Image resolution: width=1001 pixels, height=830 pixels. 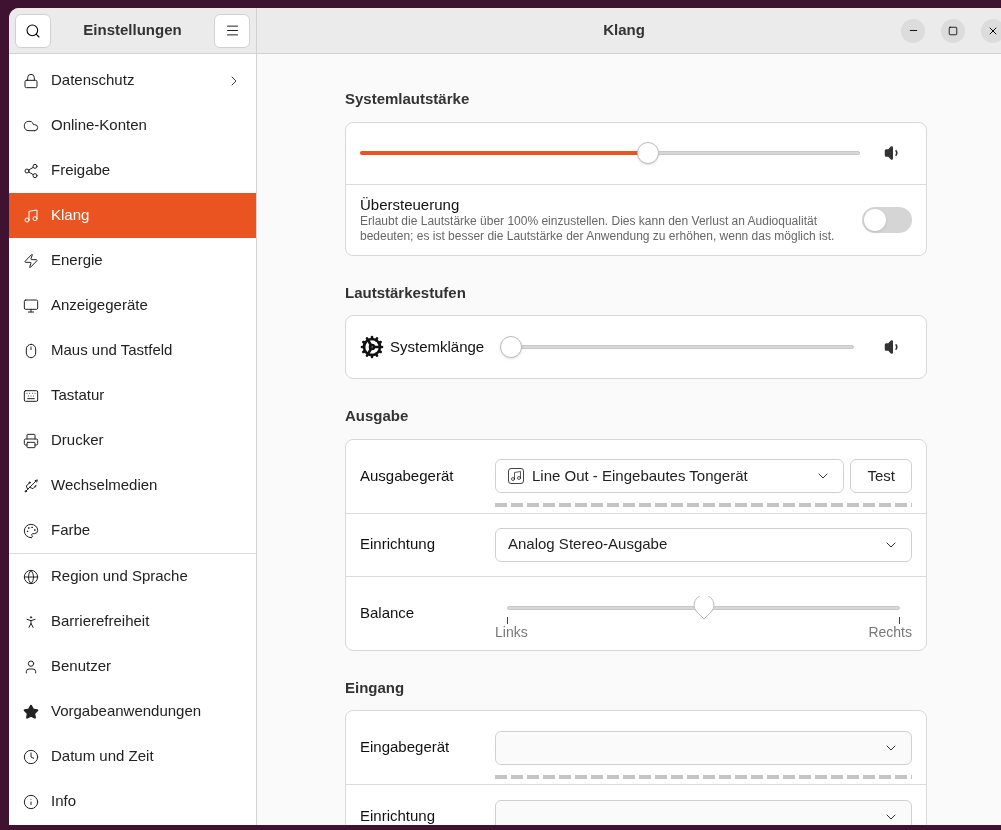 I want to click on sidebar-label: Info, so click(x=64, y=801).